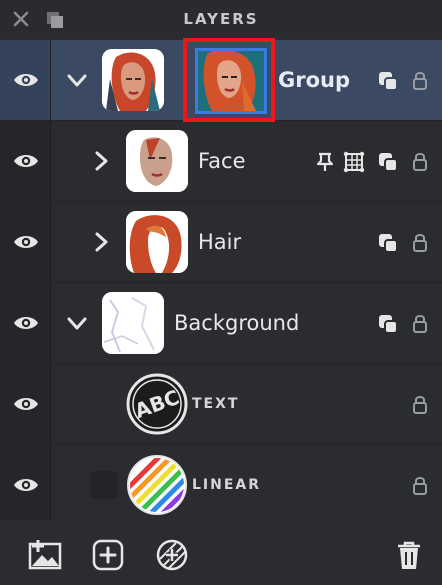 This screenshot has width=442, height=585. Describe the element at coordinates (133, 80) in the screenshot. I see `group-thumbnail` at that location.